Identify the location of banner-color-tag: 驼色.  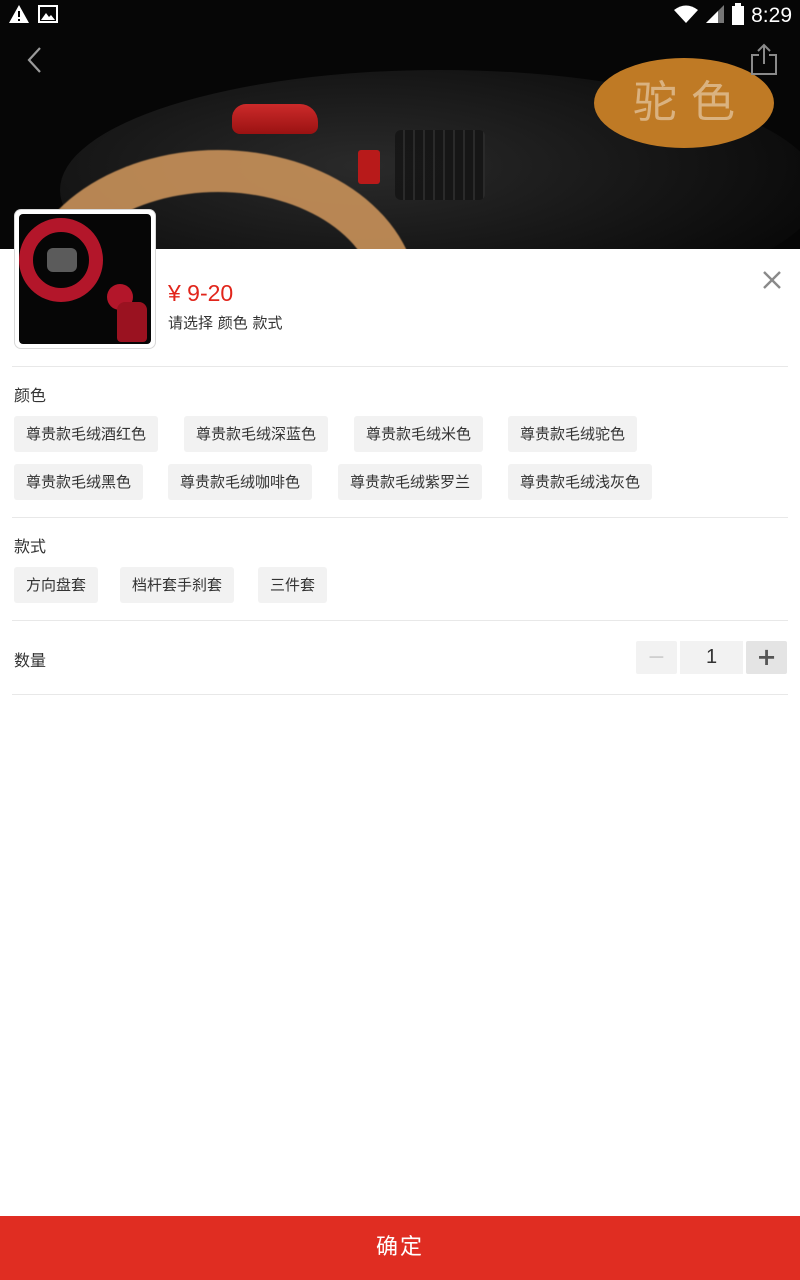
(684, 103).